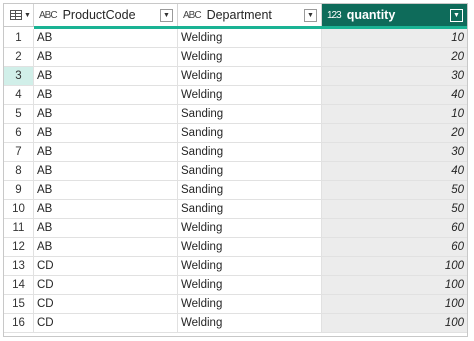 The image size is (474, 341). I want to click on table-row: 5 AB Sanding 10, so click(235, 114).